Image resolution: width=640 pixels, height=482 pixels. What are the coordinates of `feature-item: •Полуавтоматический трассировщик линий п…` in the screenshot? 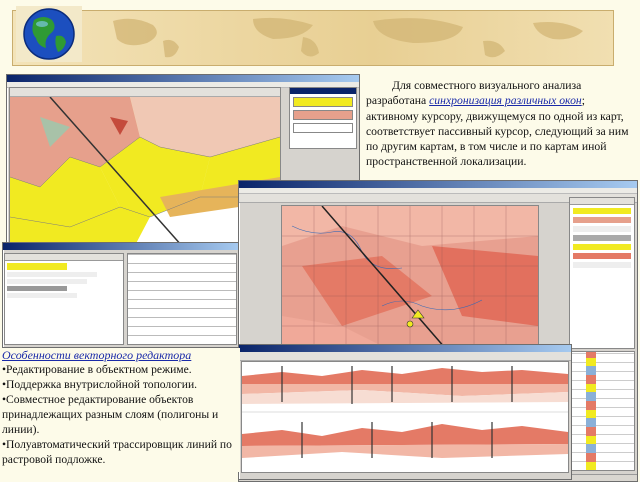 It's located at (117, 452).